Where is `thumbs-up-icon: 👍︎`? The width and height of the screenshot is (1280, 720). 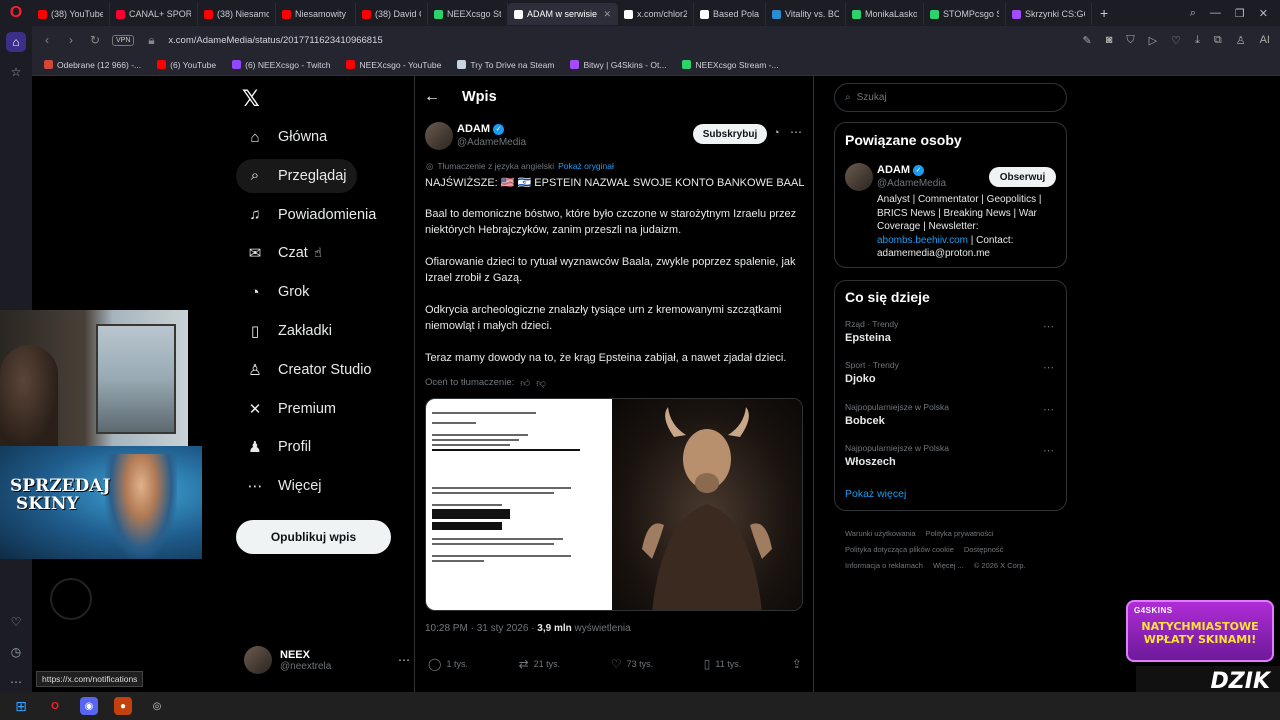 thumbs-up-icon: 👍︎ is located at coordinates (525, 383).